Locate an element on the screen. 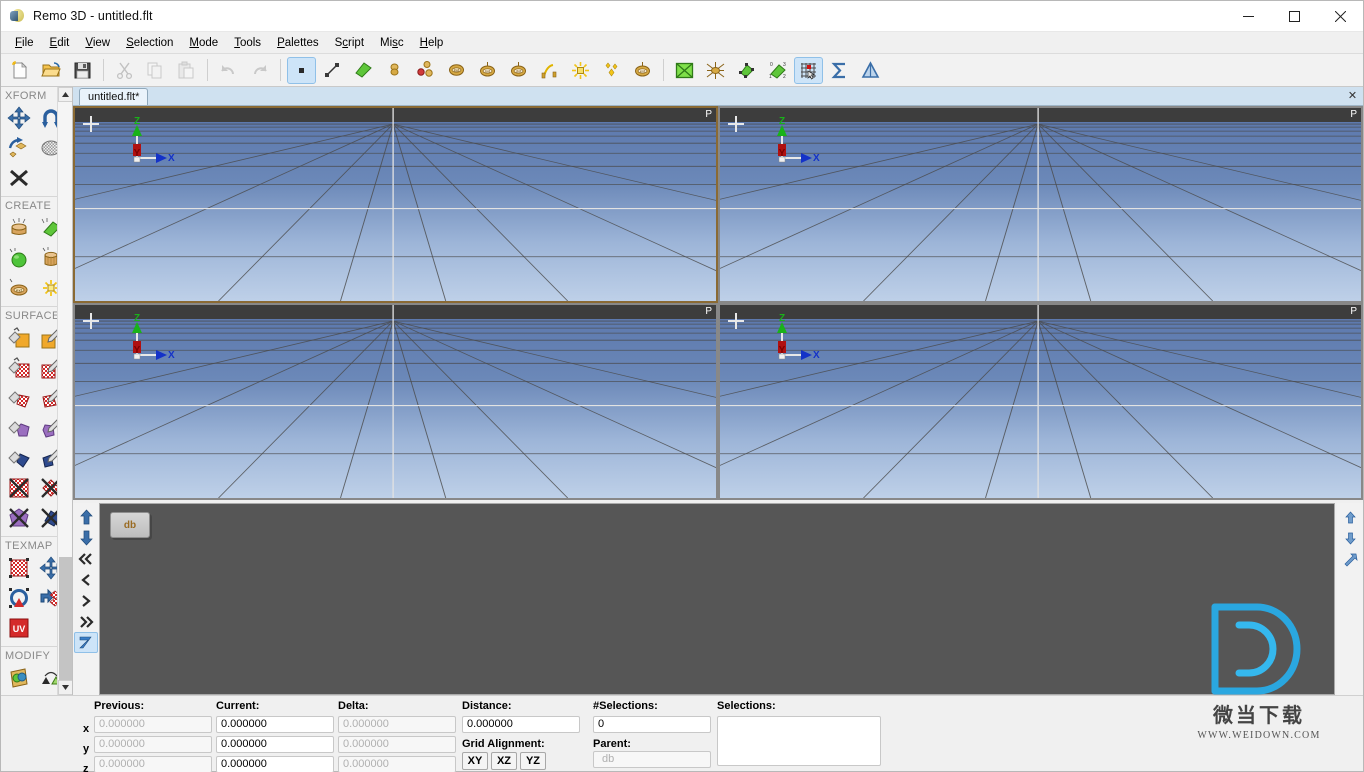  menu-mode: Mode is located at coordinates (203, 43).